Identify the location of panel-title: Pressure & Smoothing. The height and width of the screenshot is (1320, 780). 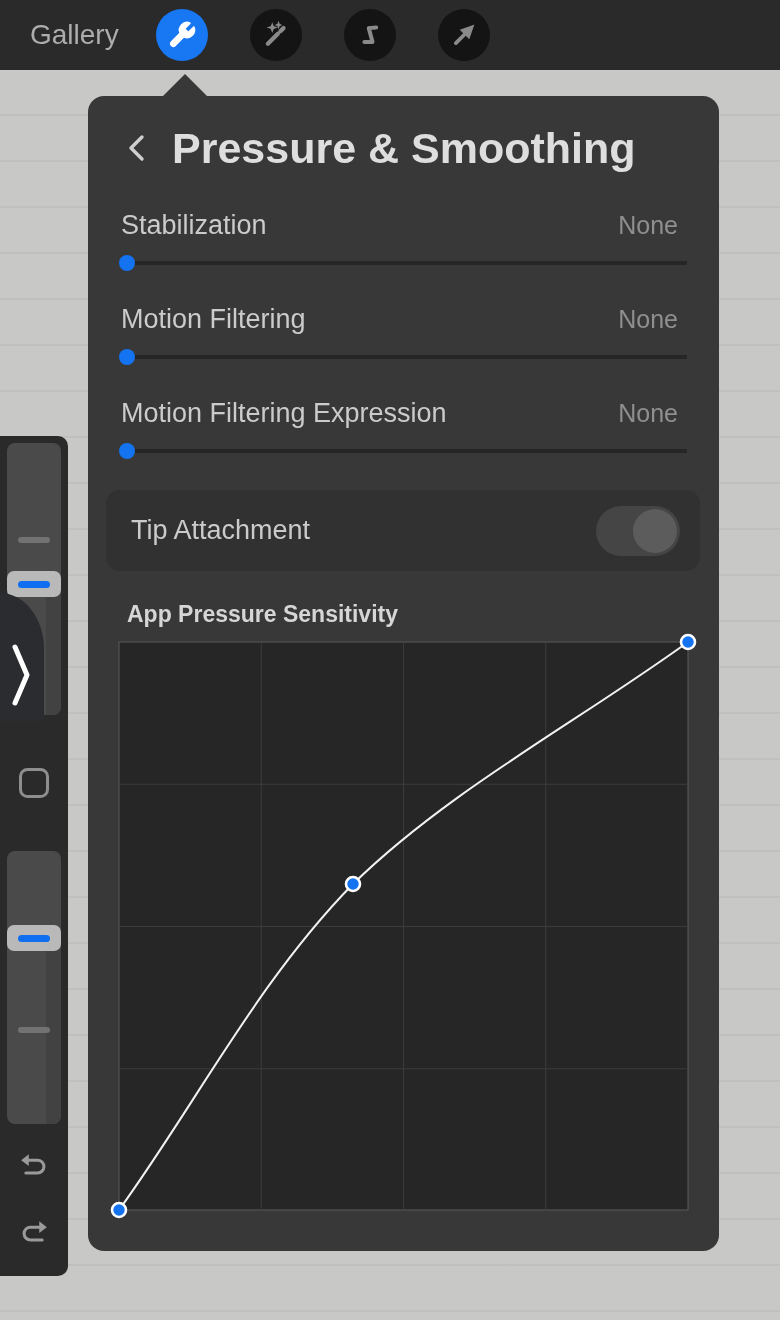
(404, 148).